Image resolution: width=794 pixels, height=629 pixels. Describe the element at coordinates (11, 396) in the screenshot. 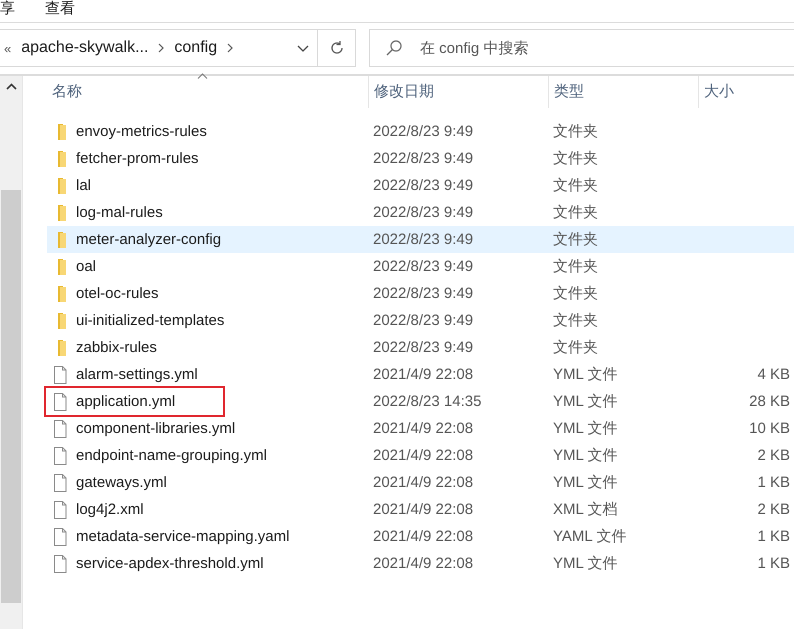

I see `scrollbar-thumb` at that location.